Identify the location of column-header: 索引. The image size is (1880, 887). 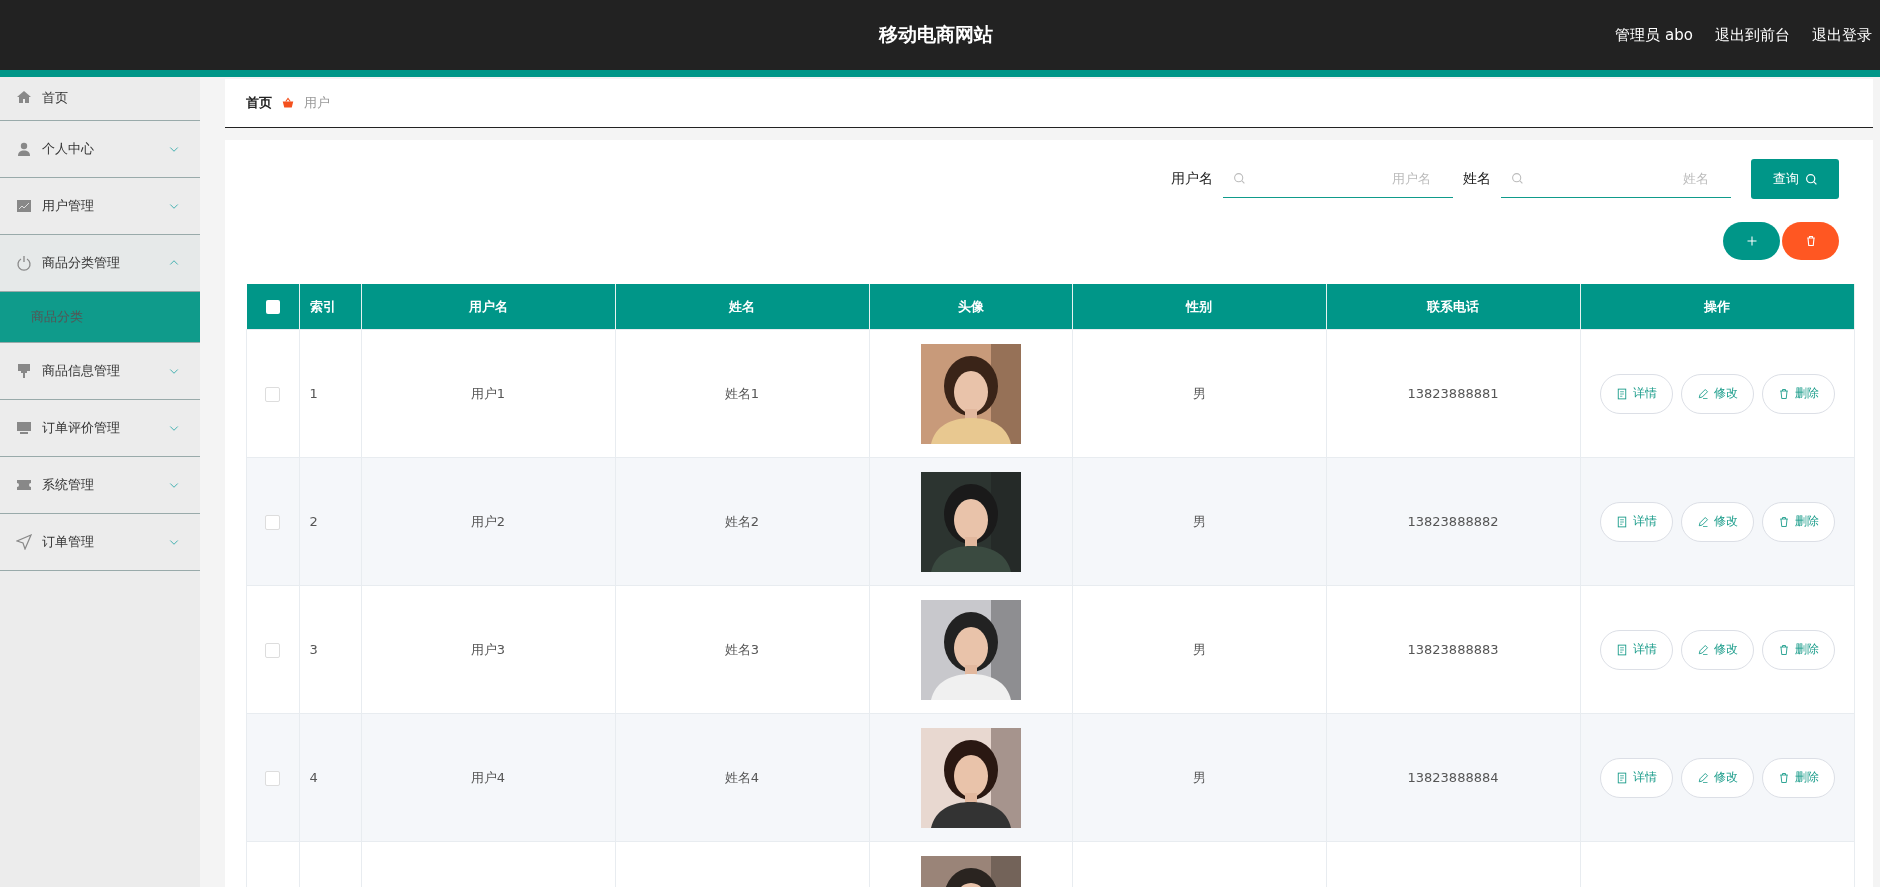
(330, 307).